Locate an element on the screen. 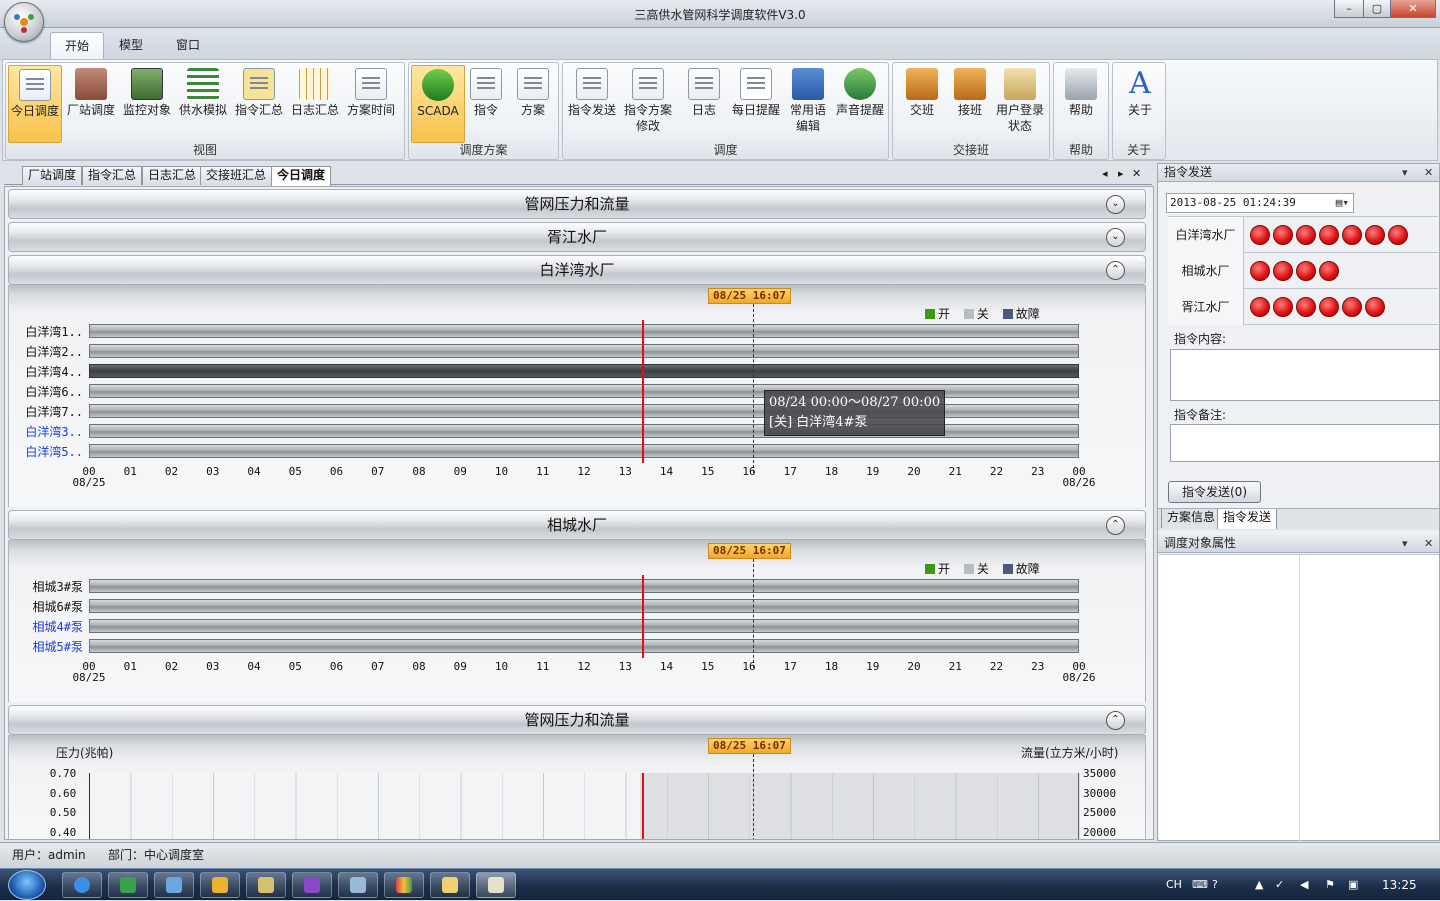 This screenshot has width=1440, height=901. taskbar-tools-icon is located at coordinates (266, 885).